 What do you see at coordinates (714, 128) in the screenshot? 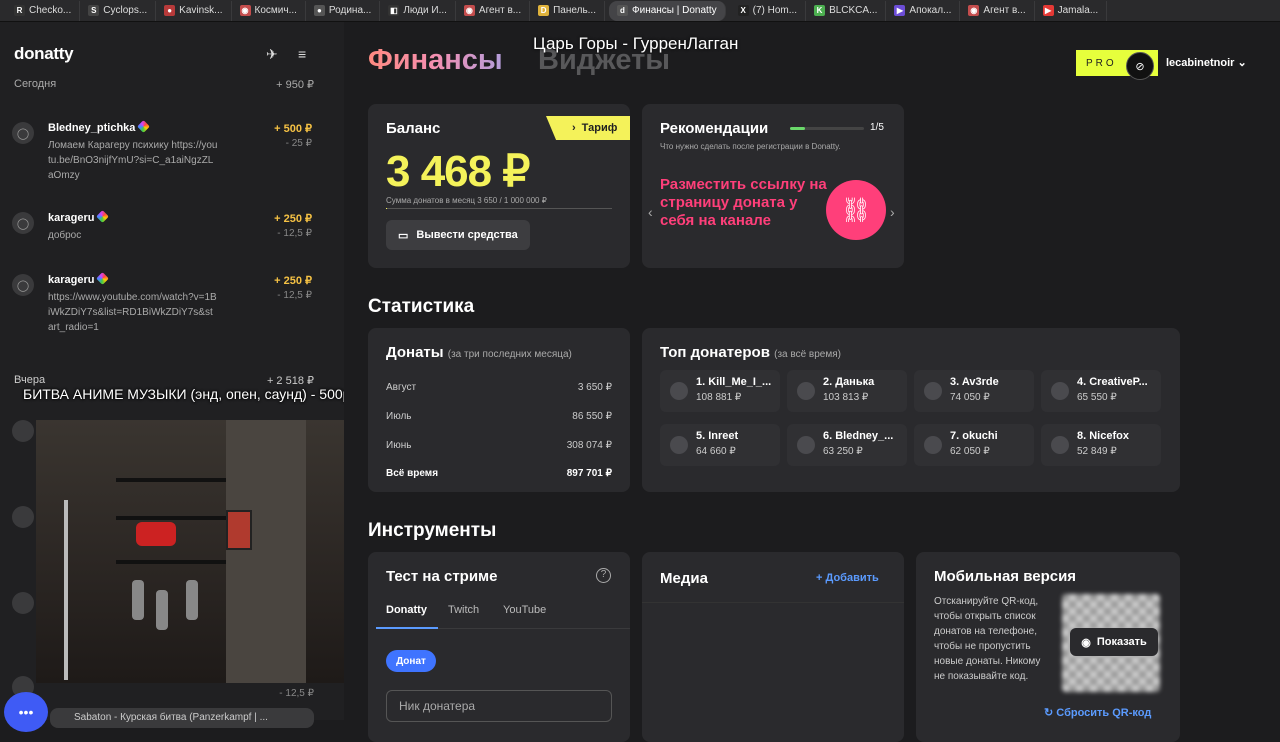
I see `recommendations-title: Рекомендации` at bounding box center [714, 128].